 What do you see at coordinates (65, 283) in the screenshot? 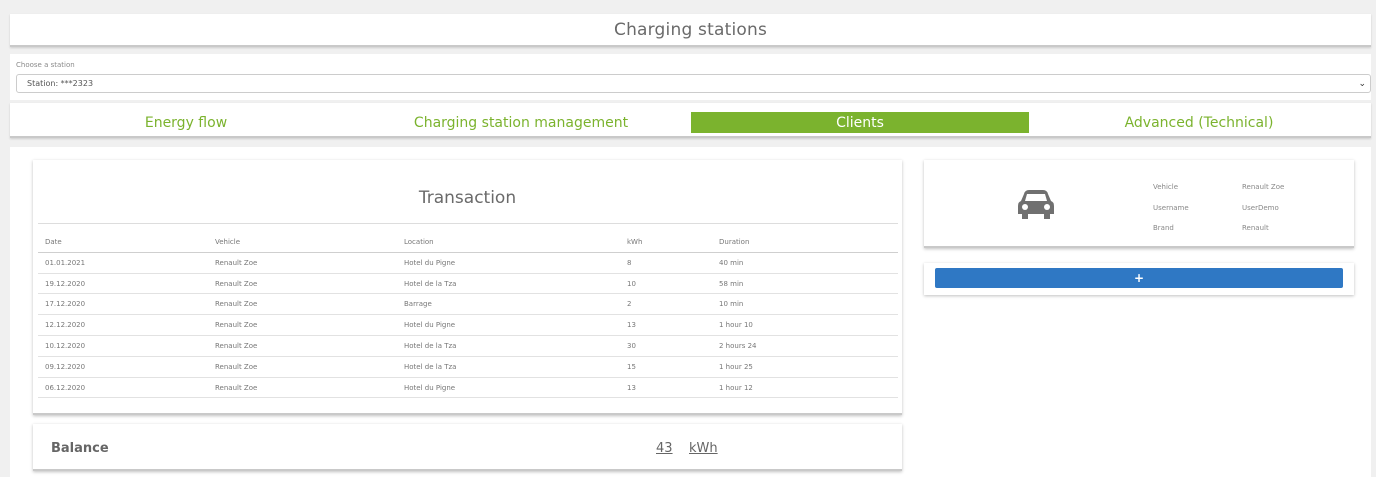
I see `cell-date: 19.12.2020` at bounding box center [65, 283].